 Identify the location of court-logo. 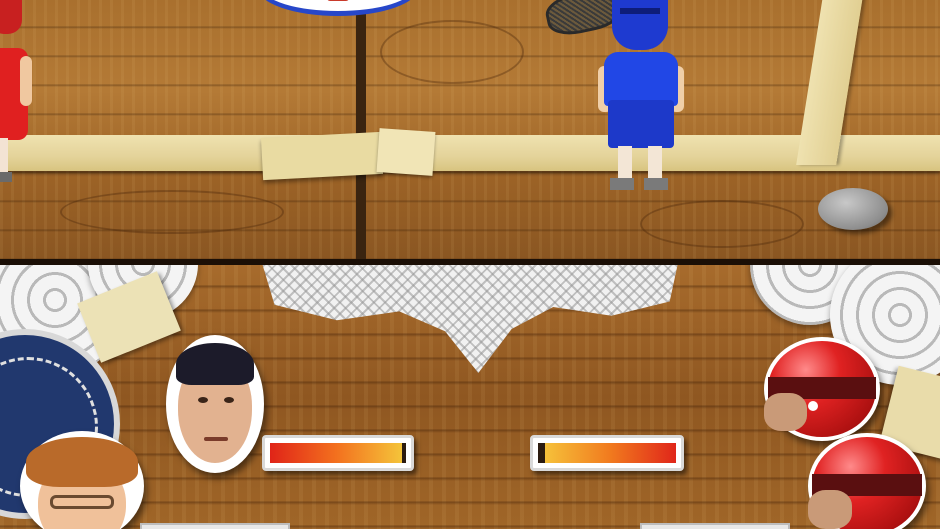
(338, 8).